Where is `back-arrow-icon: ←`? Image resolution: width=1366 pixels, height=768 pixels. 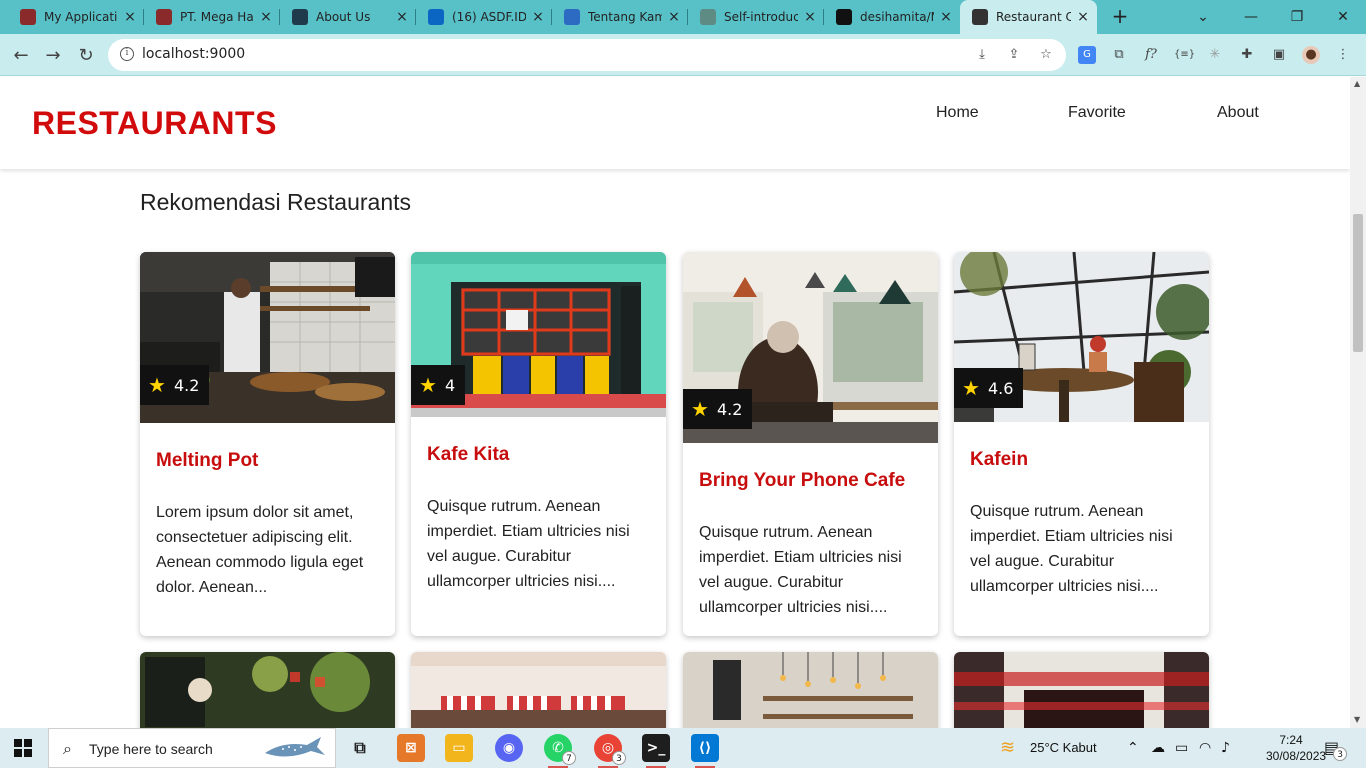 back-arrow-icon: ← is located at coordinates (21, 55).